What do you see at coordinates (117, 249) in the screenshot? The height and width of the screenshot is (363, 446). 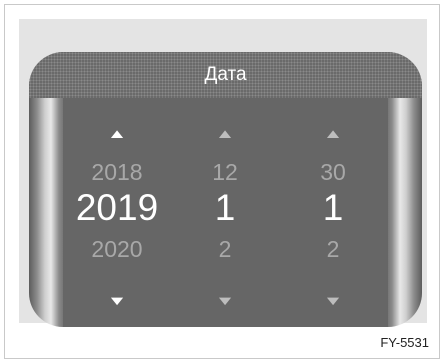 I see `year-next-value: 2020` at bounding box center [117, 249].